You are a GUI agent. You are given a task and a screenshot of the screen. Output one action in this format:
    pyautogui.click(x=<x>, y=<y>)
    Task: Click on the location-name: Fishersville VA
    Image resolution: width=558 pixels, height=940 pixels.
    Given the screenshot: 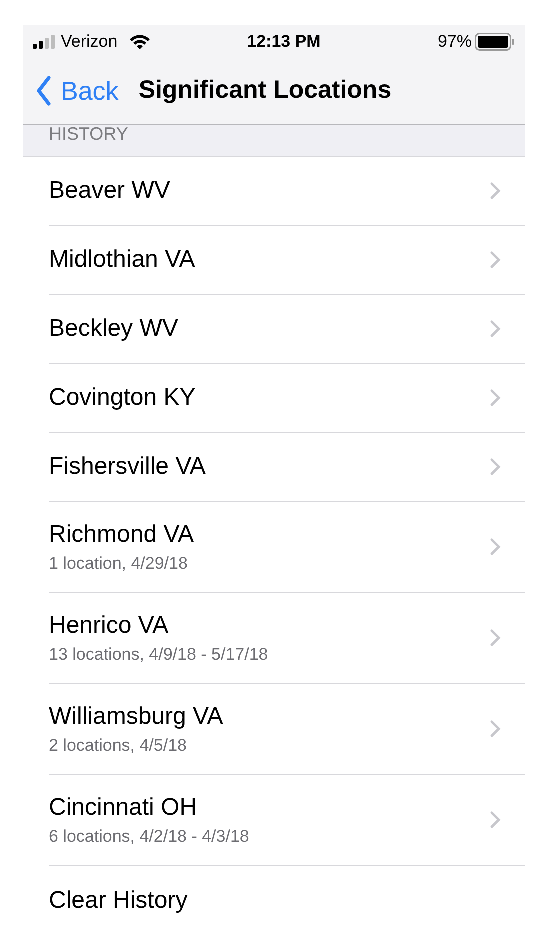 What is the action you would take?
    pyautogui.click(x=128, y=467)
    